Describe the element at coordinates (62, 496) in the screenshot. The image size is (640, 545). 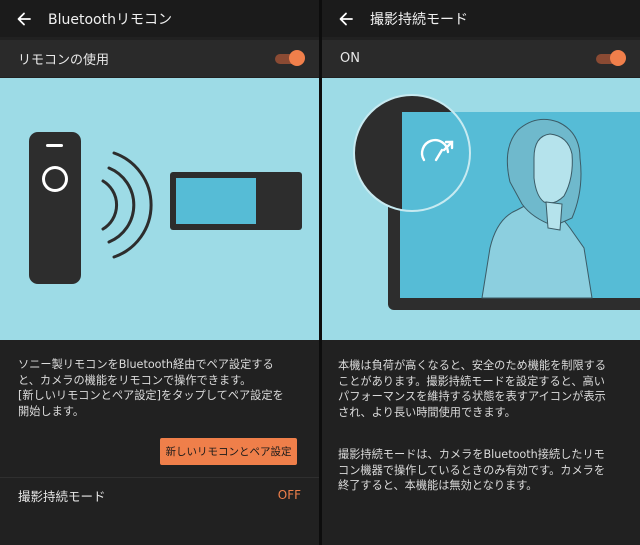
I see `continuous-mode-label: 撮影持続モード` at that location.